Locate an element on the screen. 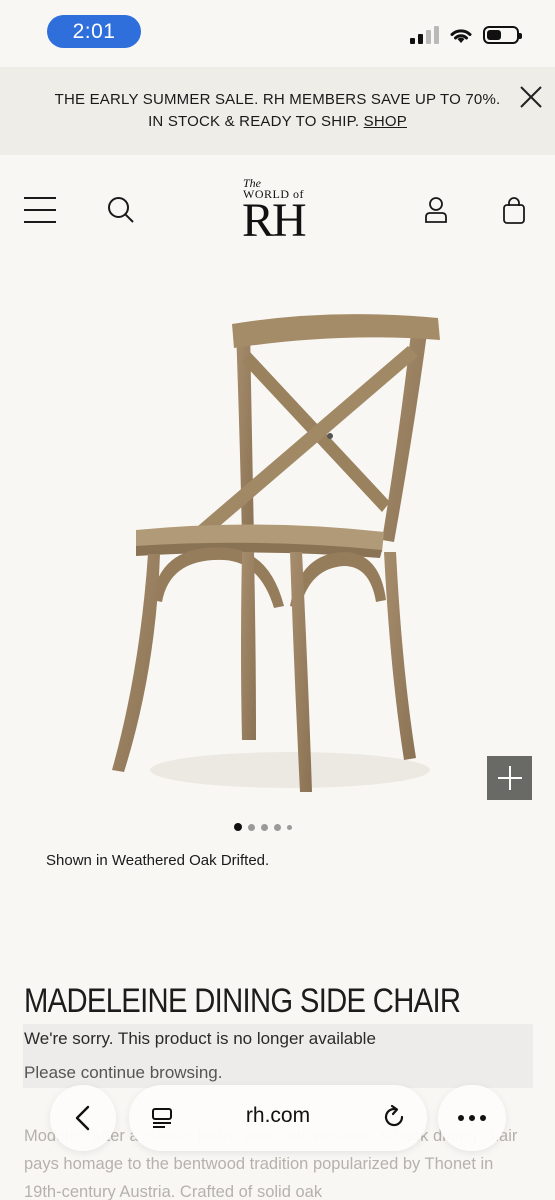  promo-line-2: IN STOCK & READY TO SHIP. SHOP is located at coordinates (277, 122).